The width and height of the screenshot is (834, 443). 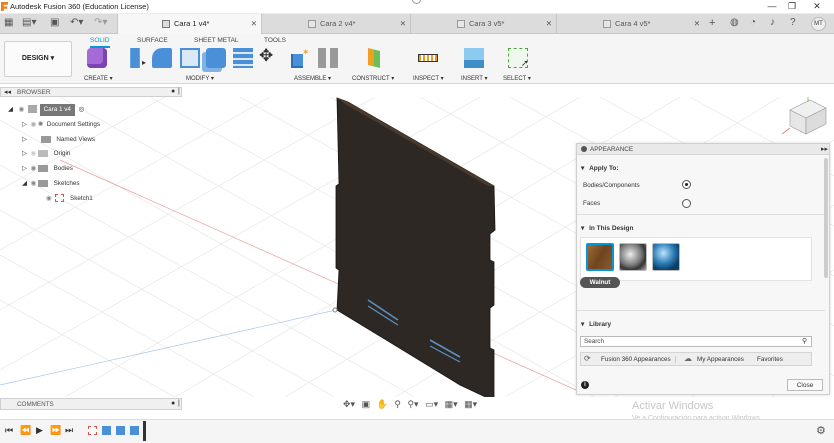 What do you see at coordinates (600, 282) in the screenshot?
I see `selected-material-chip: Walnut` at bounding box center [600, 282].